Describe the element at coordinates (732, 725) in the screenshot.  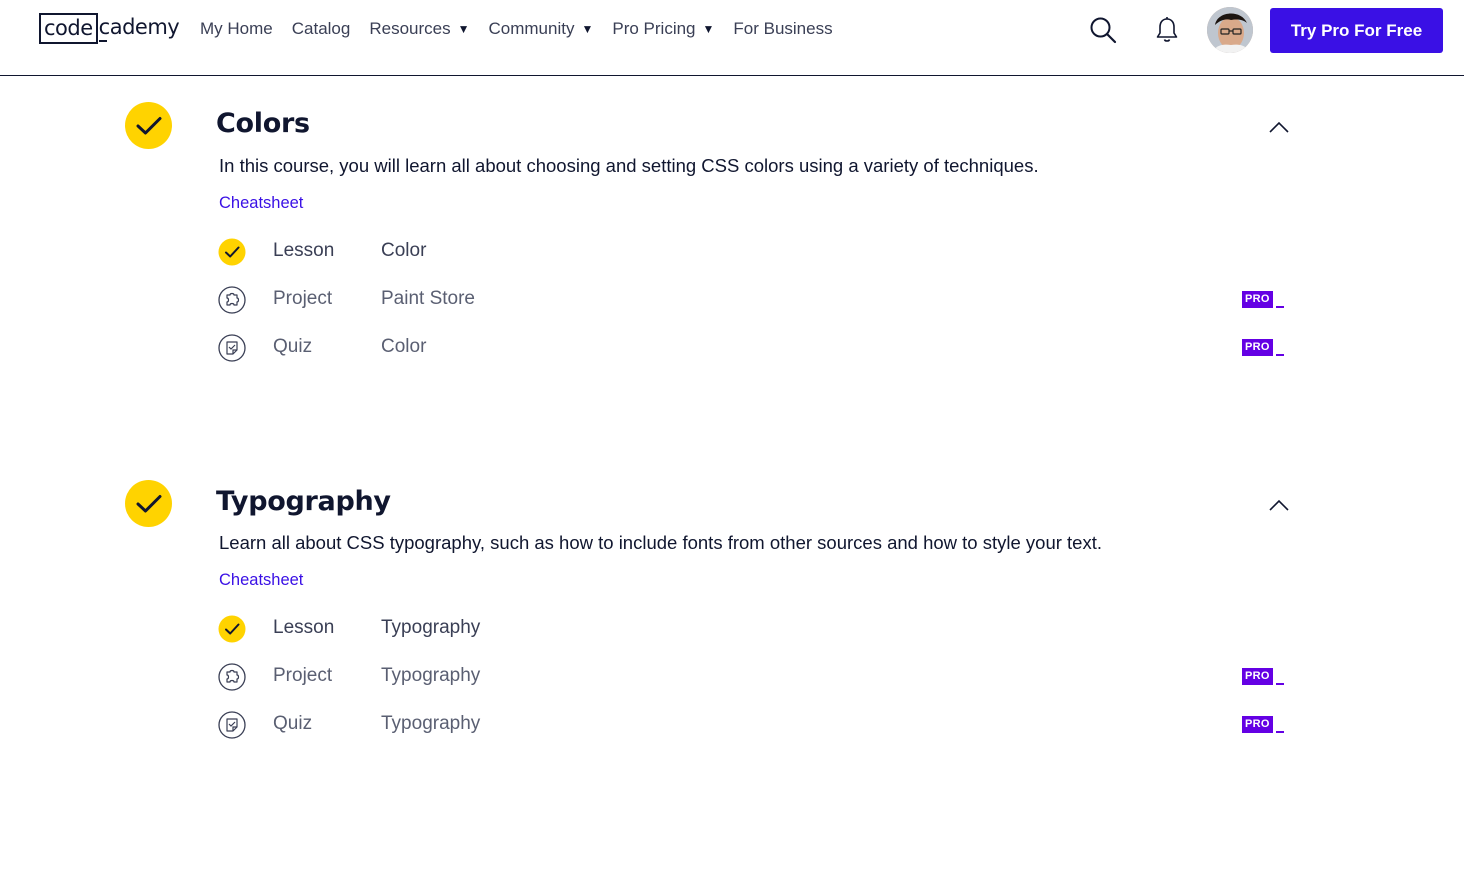
I see `content-item-quiz: Quiz Typography PRO` at that location.